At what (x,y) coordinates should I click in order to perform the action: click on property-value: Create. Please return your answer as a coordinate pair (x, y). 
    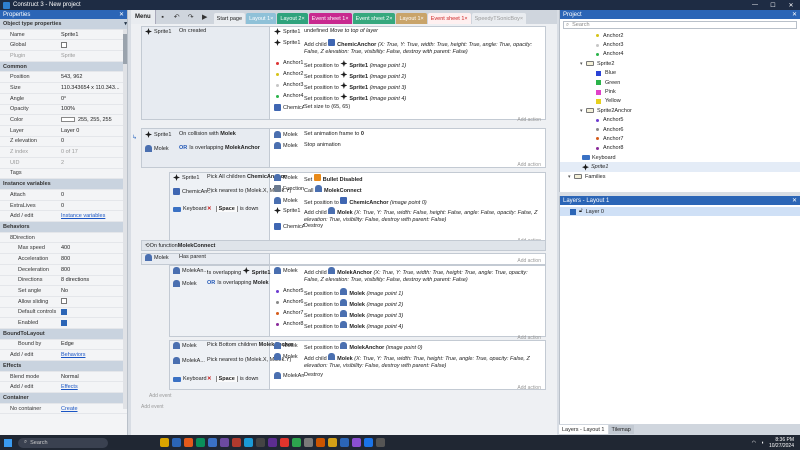
    Looking at the image, I should click on (94, 409).